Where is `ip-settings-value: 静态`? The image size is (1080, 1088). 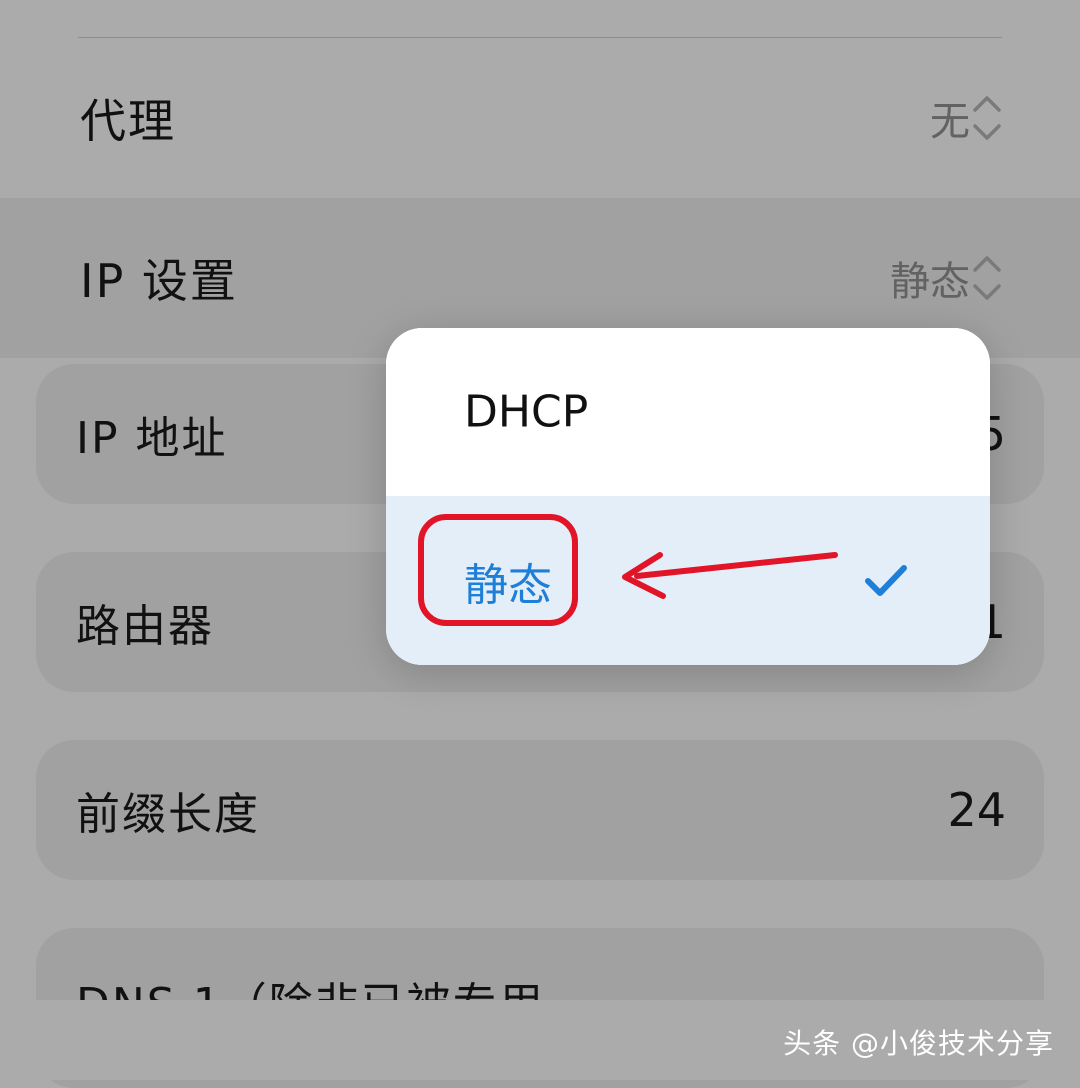
ip-settings-value: 静态 is located at coordinates (930, 282).